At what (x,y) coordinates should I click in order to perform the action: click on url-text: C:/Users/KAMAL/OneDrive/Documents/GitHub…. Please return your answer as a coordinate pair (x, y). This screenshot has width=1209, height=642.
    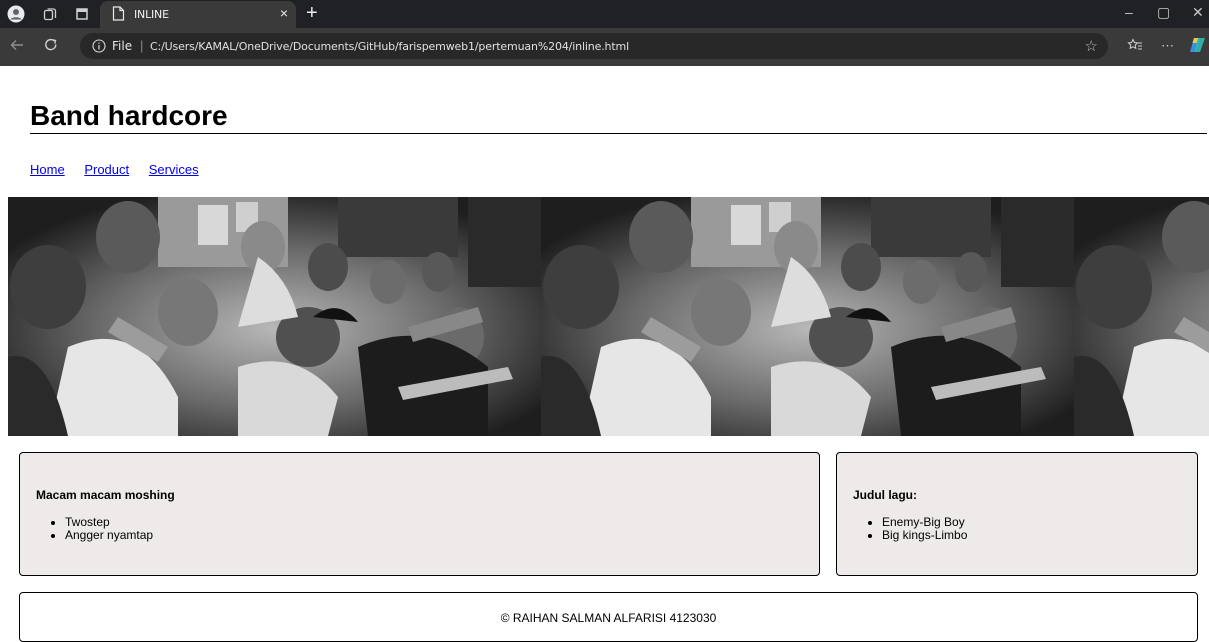
    Looking at the image, I should click on (389, 46).